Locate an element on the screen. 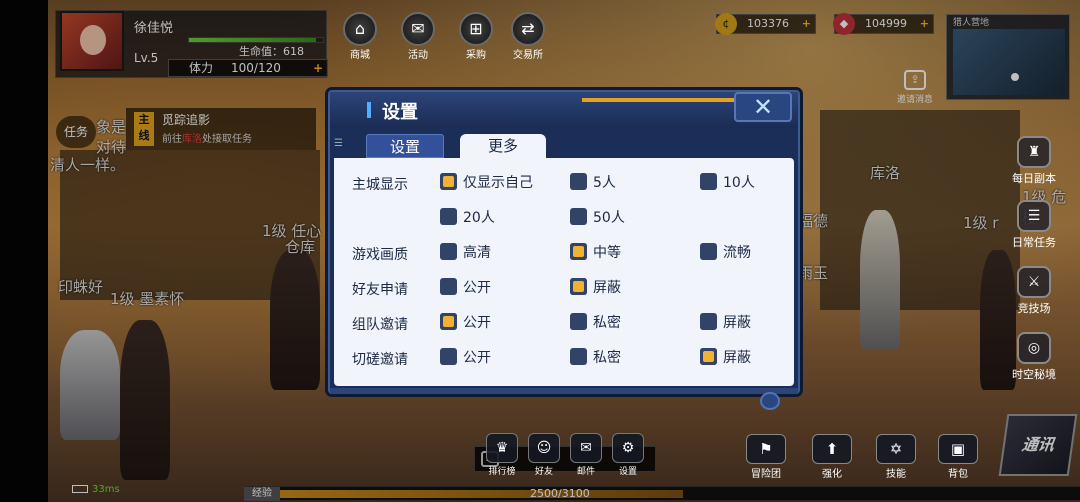 Image resolution: width=1080 pixels, height=502 pixels. top-menu-cart-button: ⊞ 采购 is located at coordinates (476, 36).